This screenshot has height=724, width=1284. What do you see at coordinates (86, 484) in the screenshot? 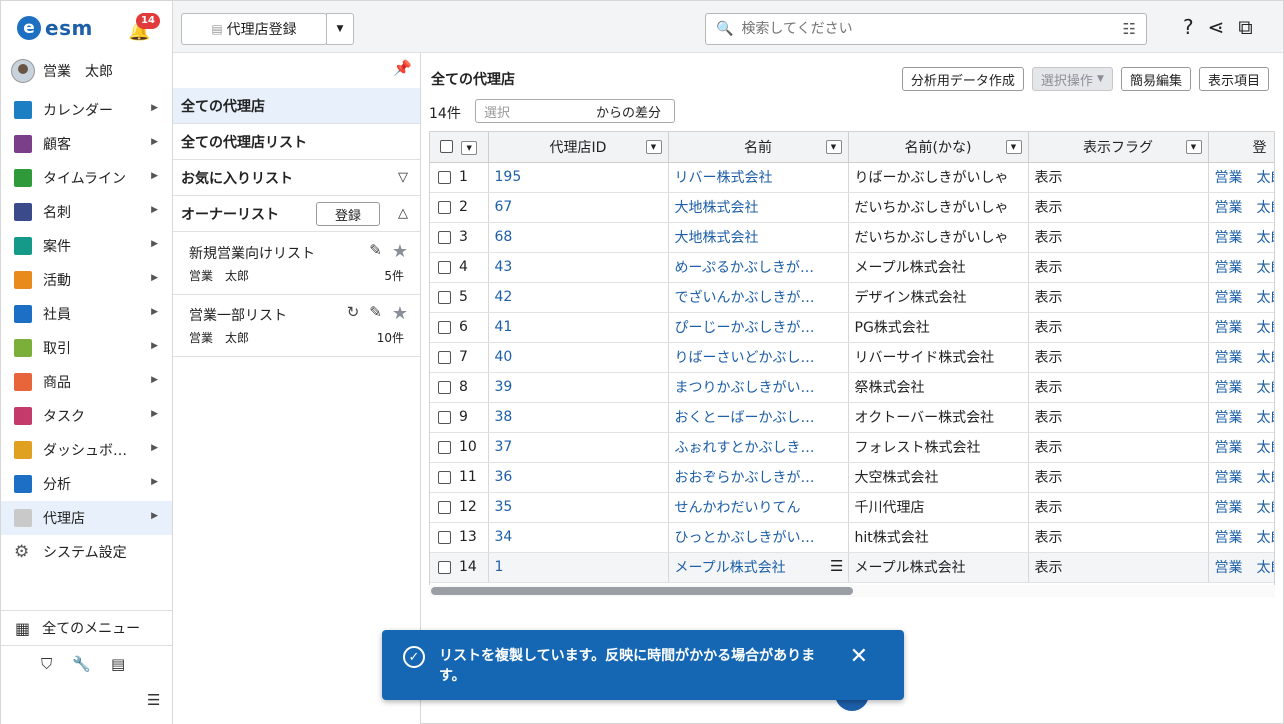
I see `sidebar-item: 分析 ▶` at bounding box center [86, 484].